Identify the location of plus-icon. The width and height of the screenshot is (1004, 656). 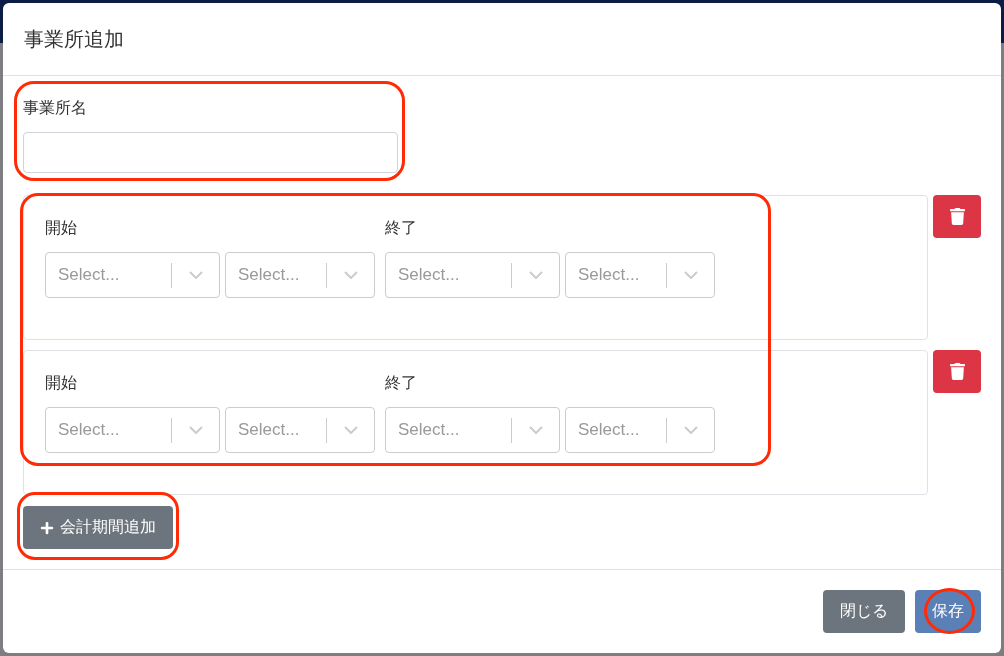
(47, 527).